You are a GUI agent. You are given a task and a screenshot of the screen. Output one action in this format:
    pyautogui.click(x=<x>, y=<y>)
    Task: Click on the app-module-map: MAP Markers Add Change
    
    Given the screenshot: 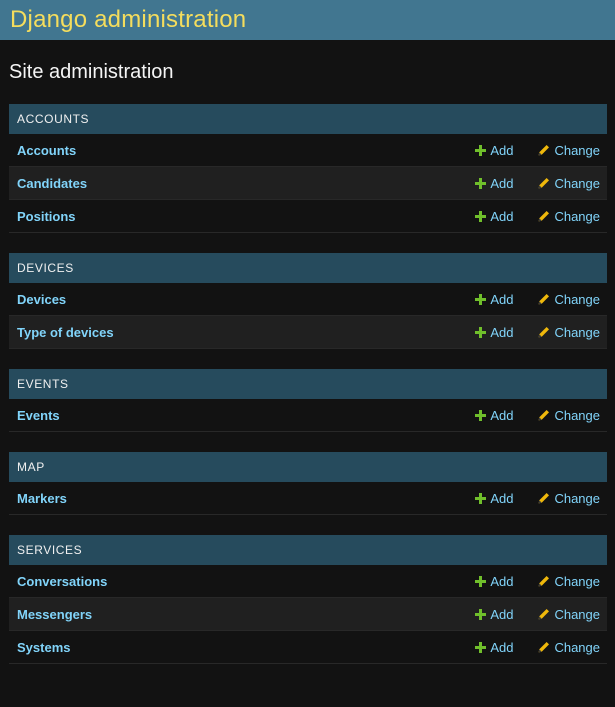 What is the action you would take?
    pyautogui.click(x=308, y=483)
    